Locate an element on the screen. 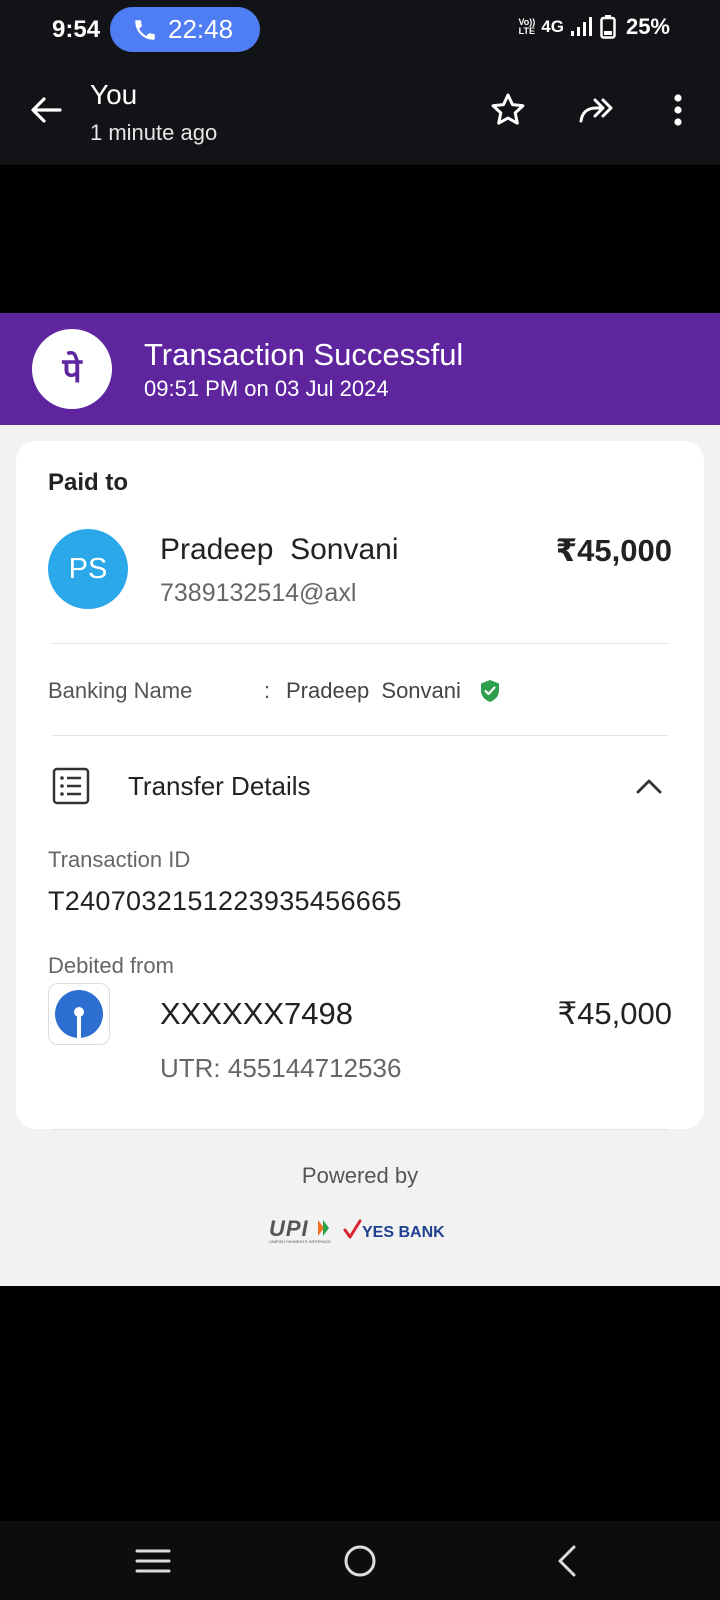 The image size is (720, 1600). banking-name-colon: : is located at coordinates (267, 690).